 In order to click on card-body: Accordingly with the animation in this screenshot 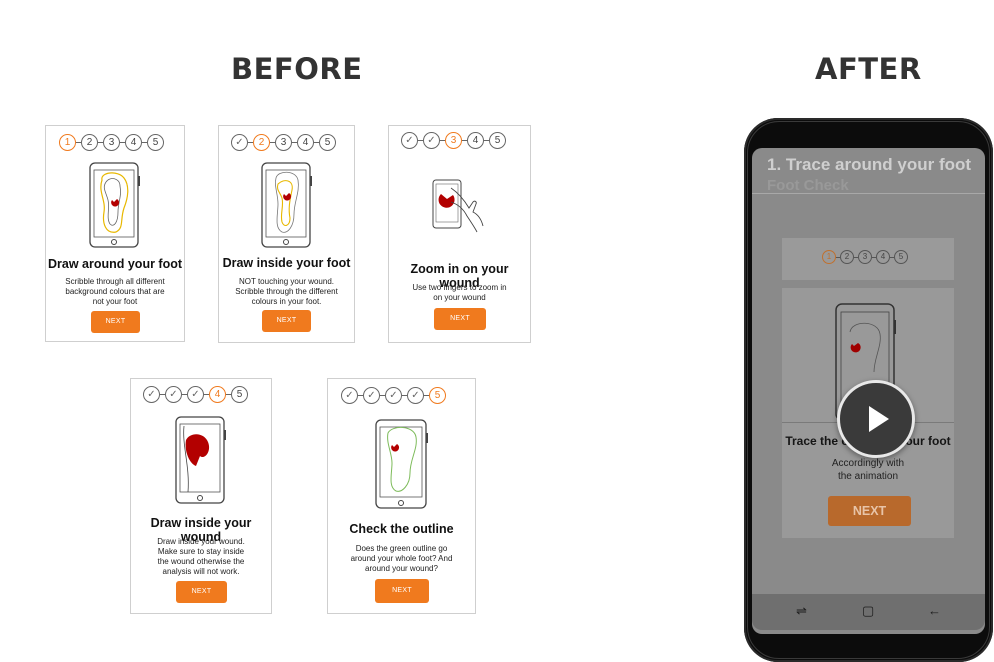, I will do `click(868, 470)`.